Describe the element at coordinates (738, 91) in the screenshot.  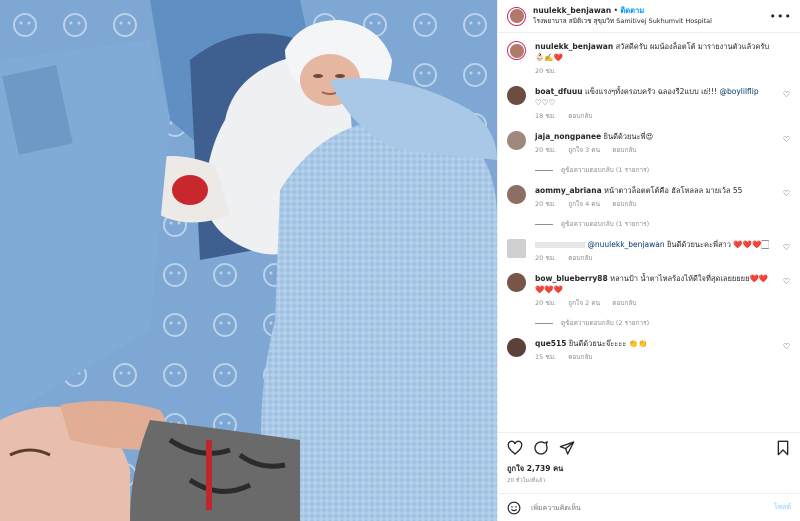
I see `comment-mention: @boylilflip` at that location.